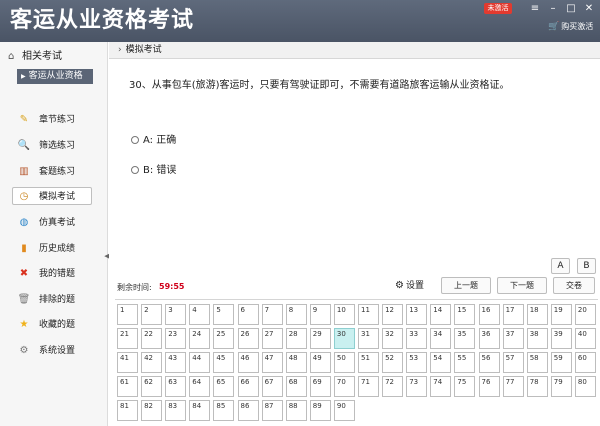 The height and width of the screenshot is (426, 600). I want to click on question-cell-38: 38, so click(537, 338).